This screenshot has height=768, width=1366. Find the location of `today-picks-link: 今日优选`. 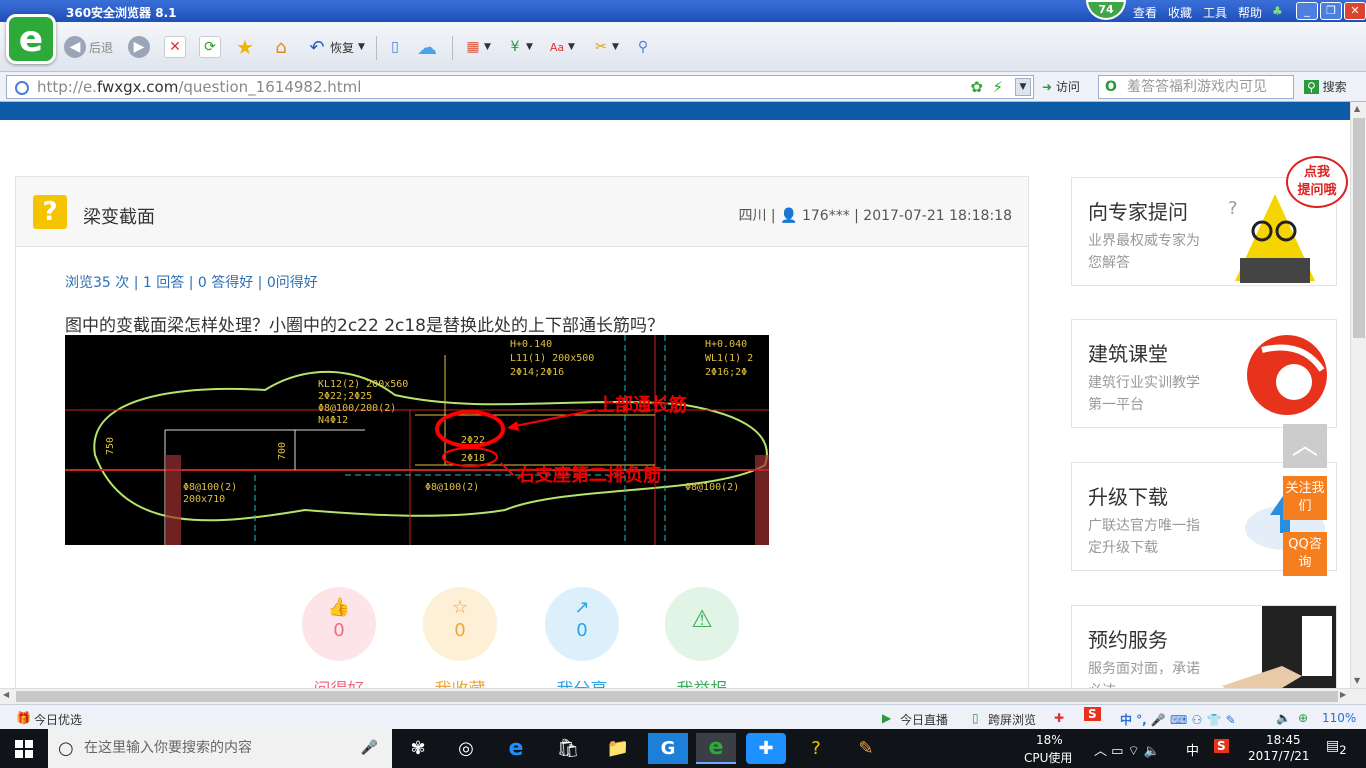

today-picks-link: 今日优选 is located at coordinates (58, 719).